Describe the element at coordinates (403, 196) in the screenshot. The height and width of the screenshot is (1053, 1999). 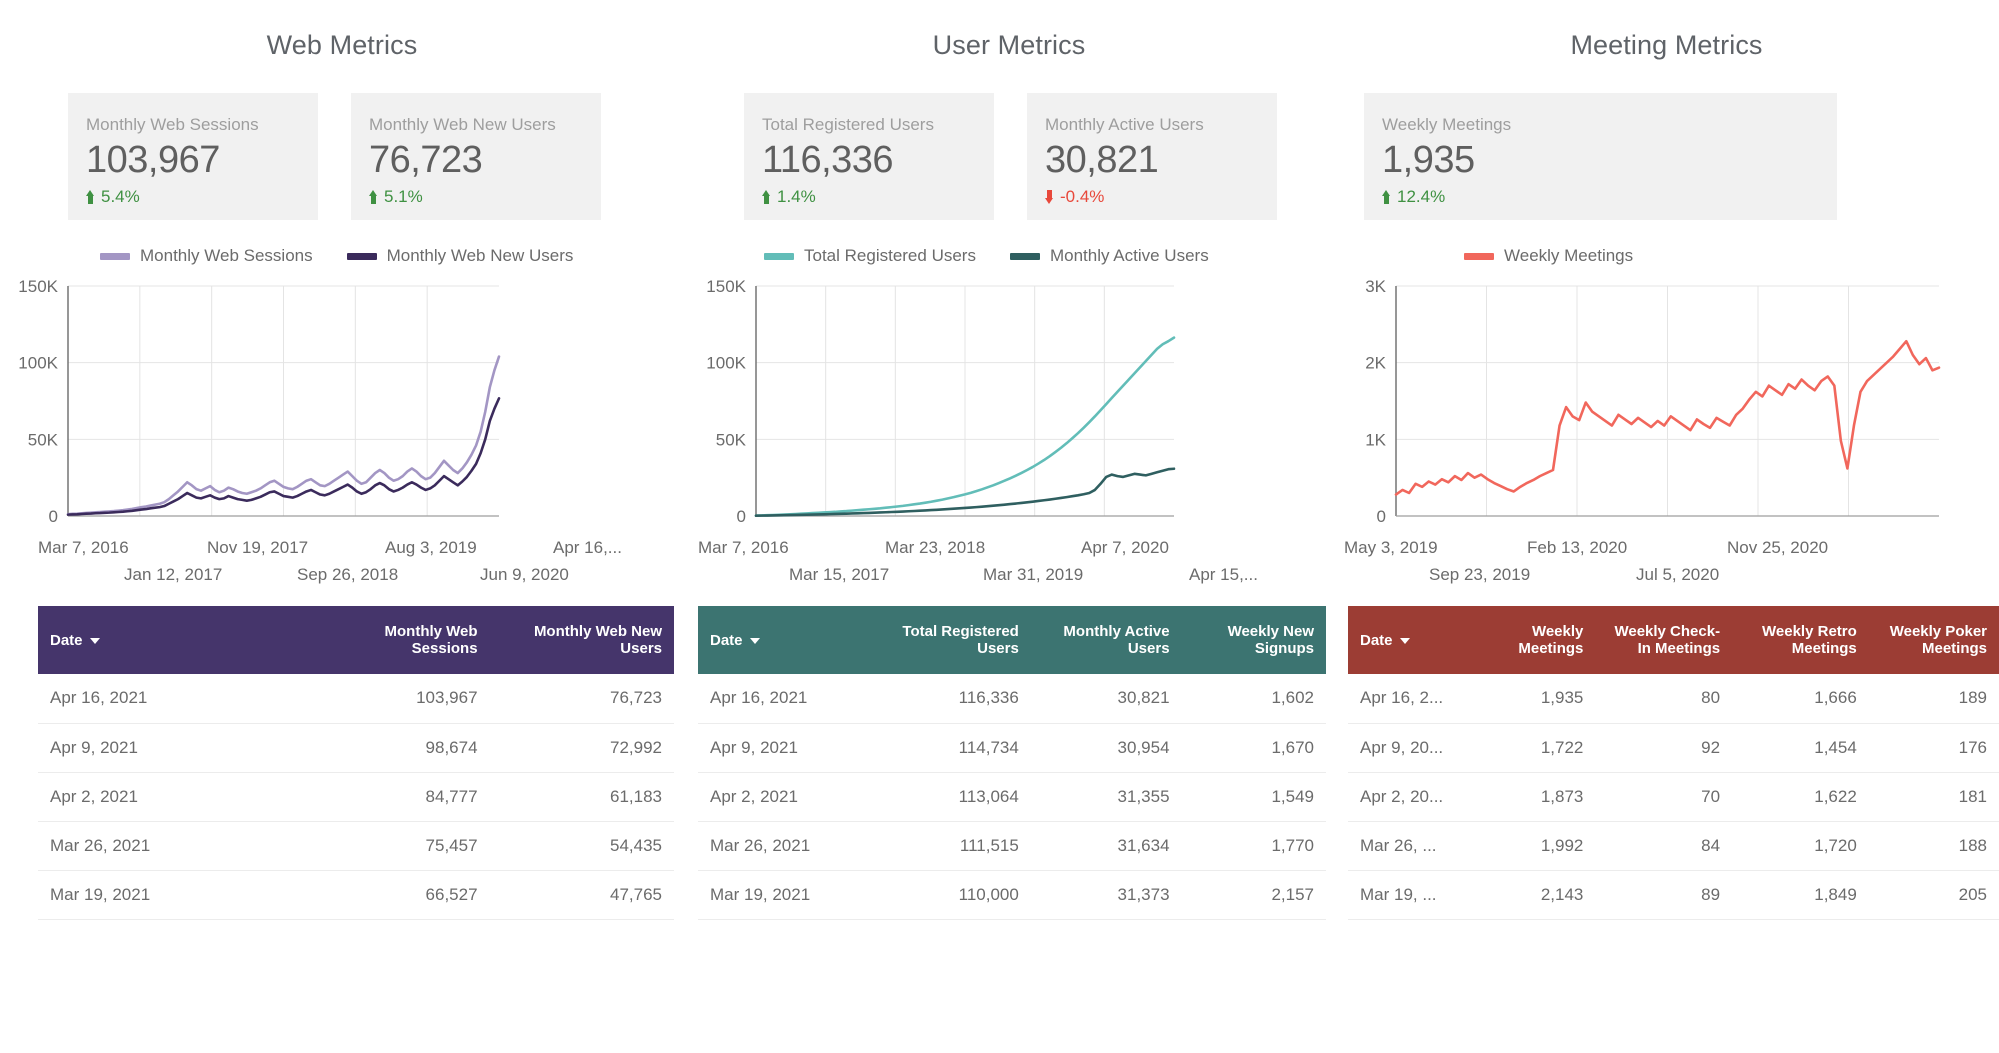
I see `scorecard-delta: 5.1%` at that location.